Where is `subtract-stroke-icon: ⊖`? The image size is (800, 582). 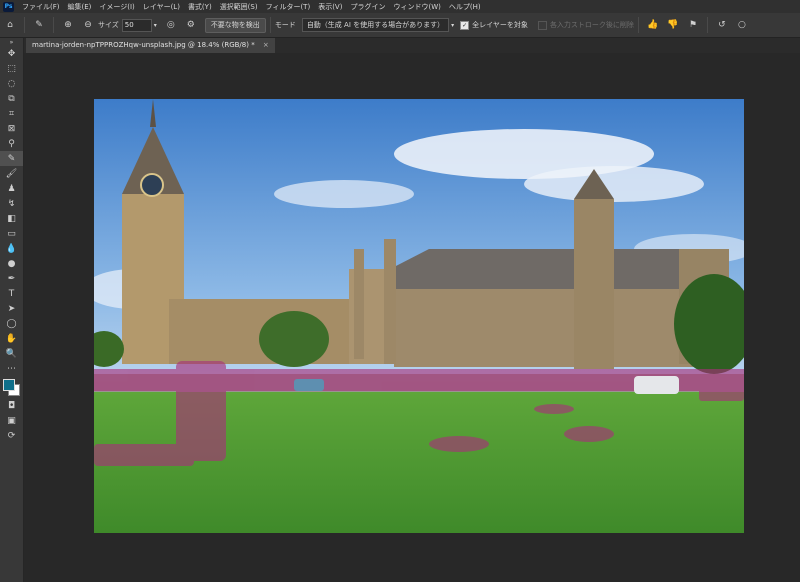
subtract-stroke-icon: ⊖ is located at coordinates (88, 25).